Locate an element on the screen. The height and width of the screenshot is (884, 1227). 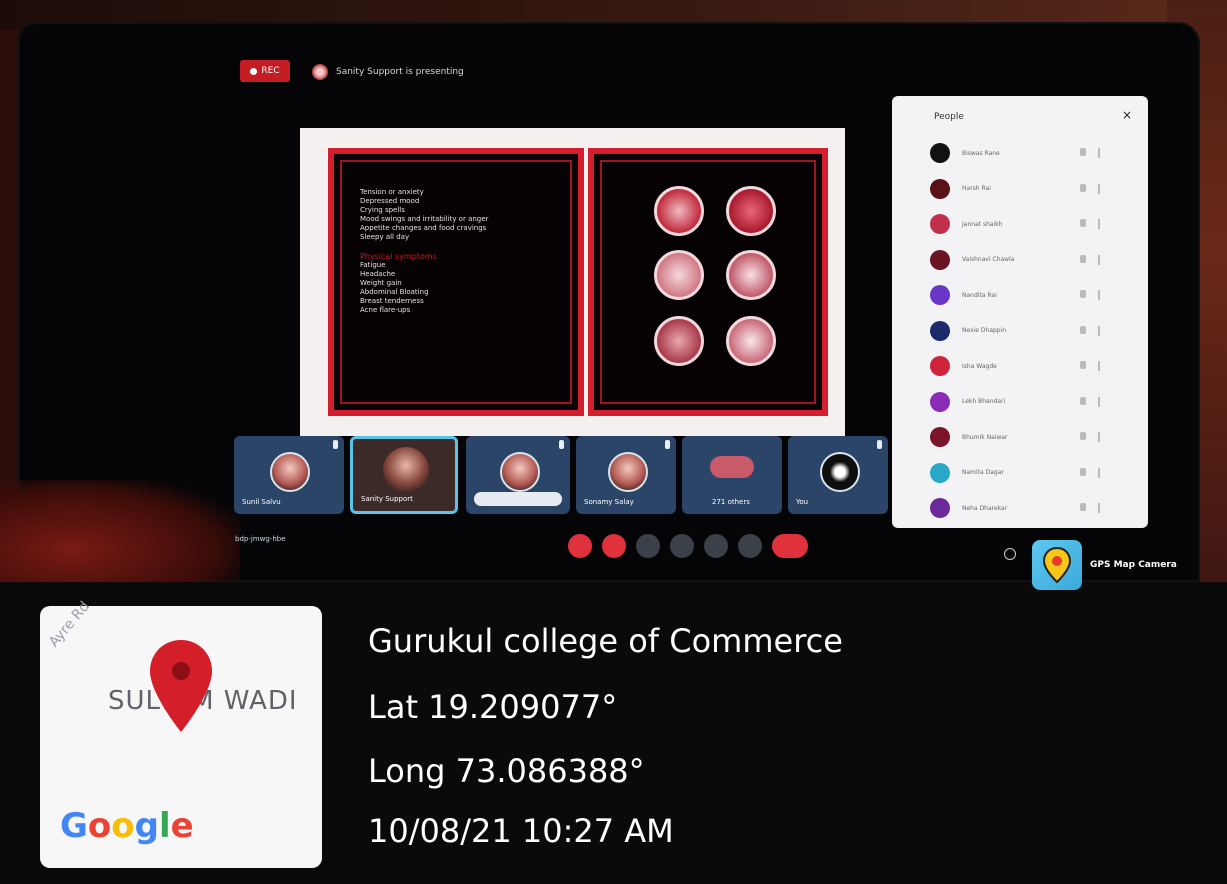
person-name: Neha Dharekar is located at coordinates (985, 508).